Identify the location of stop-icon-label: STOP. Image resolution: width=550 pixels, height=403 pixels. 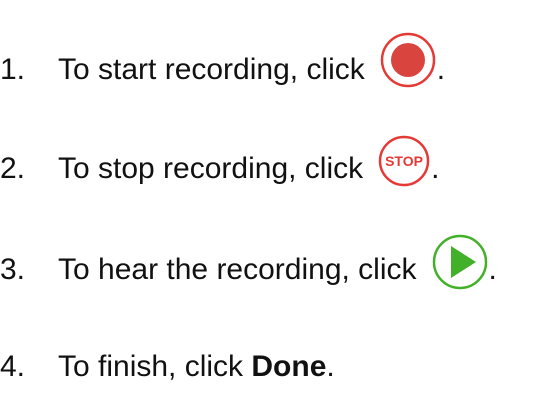
(404, 161).